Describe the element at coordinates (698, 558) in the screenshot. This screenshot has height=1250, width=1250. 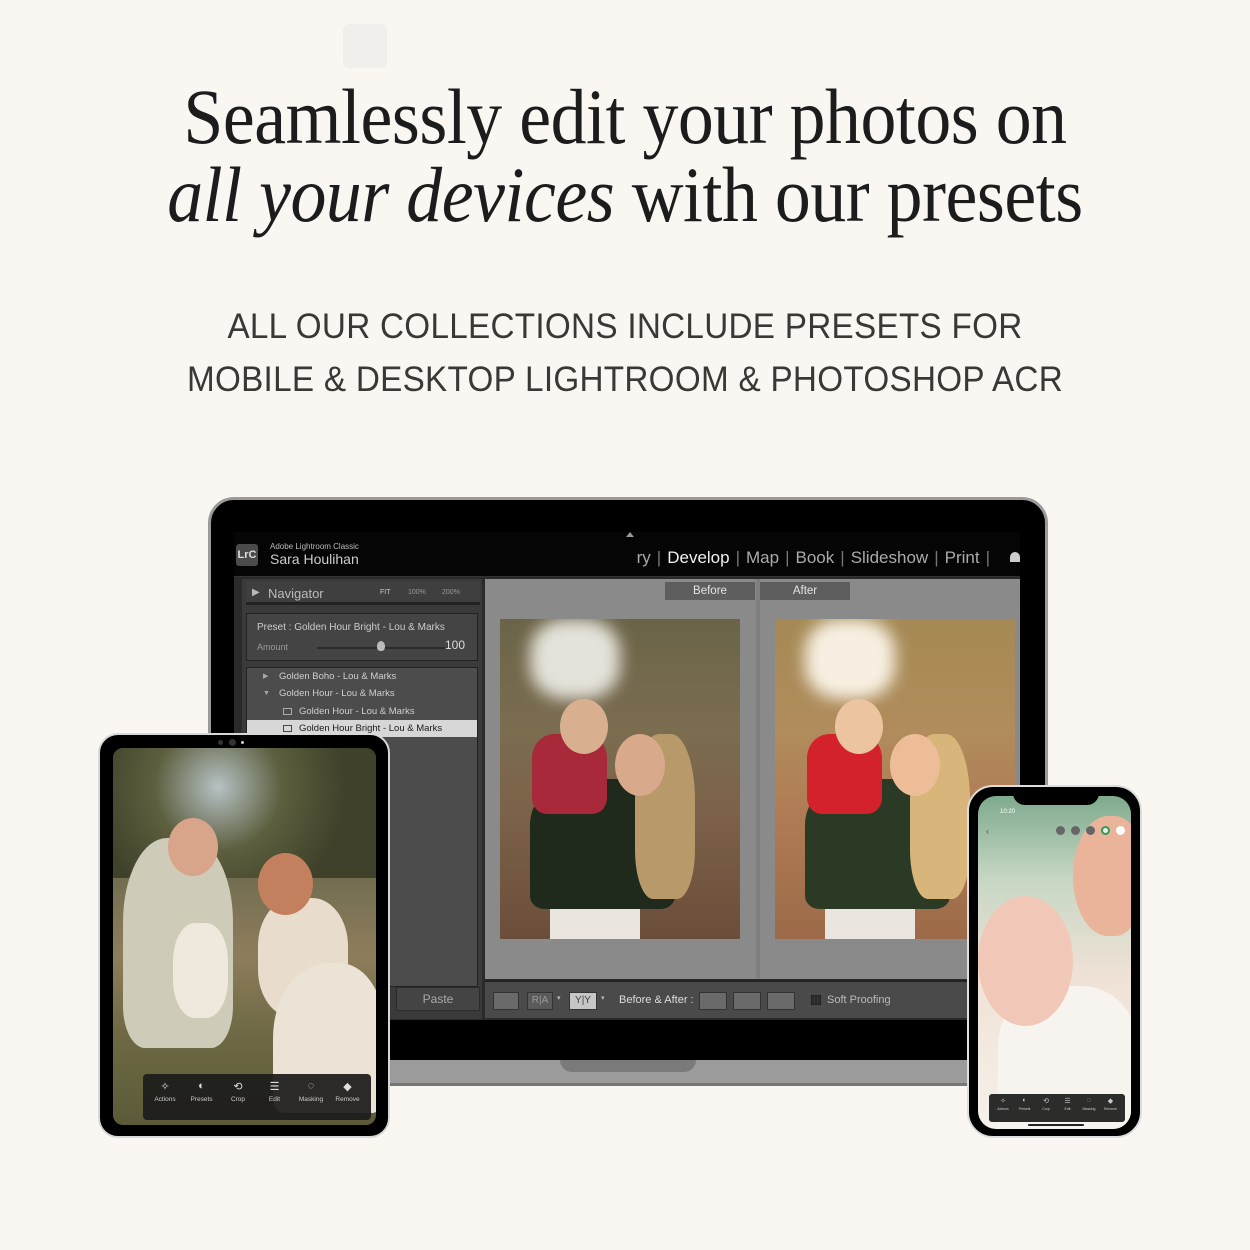
I see `module-develop: Develop` at that location.